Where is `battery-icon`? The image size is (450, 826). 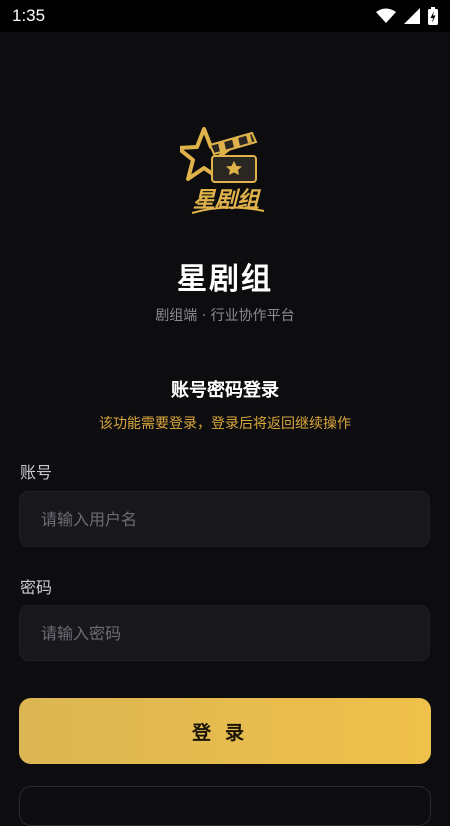
battery-icon is located at coordinates (433, 16).